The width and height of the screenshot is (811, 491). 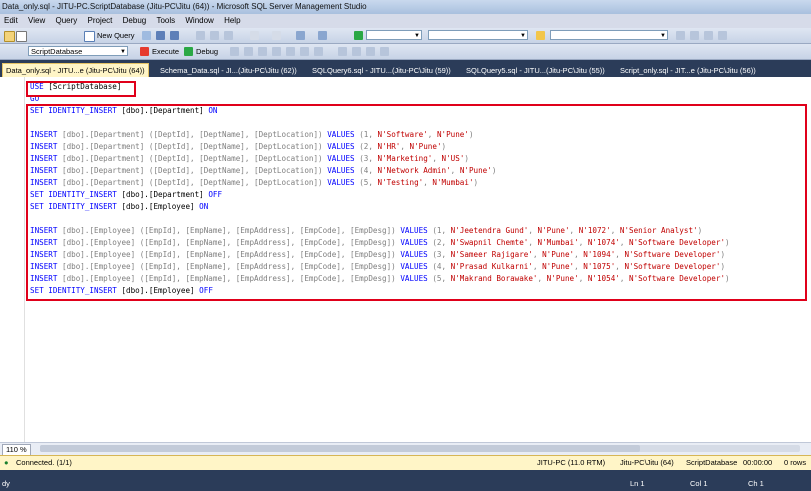 What do you see at coordinates (758, 462) in the screenshot?
I see `elapsed-time: 00:00:00` at bounding box center [758, 462].